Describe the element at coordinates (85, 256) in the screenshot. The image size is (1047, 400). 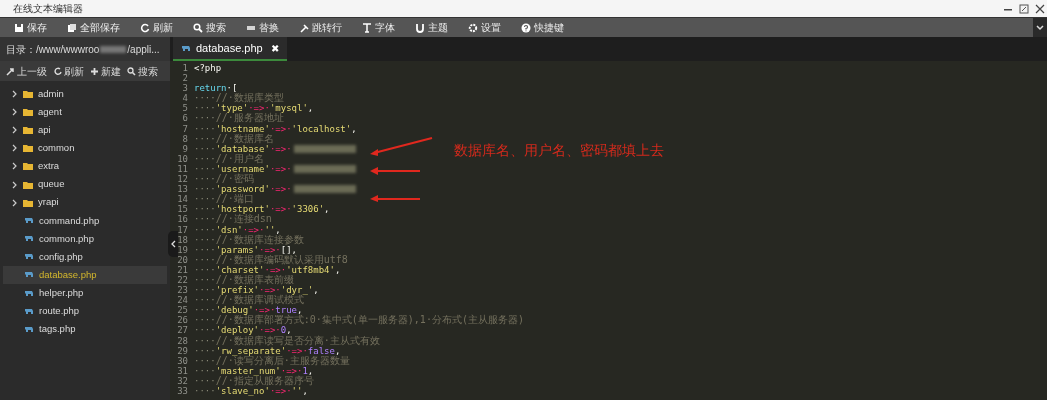
I see `tree-item: config.php` at that location.